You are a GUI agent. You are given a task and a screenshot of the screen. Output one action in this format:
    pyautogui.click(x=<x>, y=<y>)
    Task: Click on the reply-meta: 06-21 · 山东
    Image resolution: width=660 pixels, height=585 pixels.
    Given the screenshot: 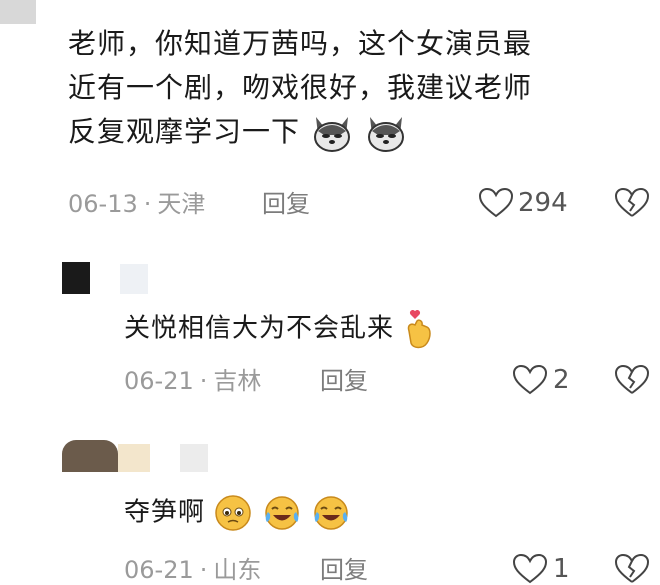 What is the action you would take?
    pyautogui.click(x=193, y=570)
    